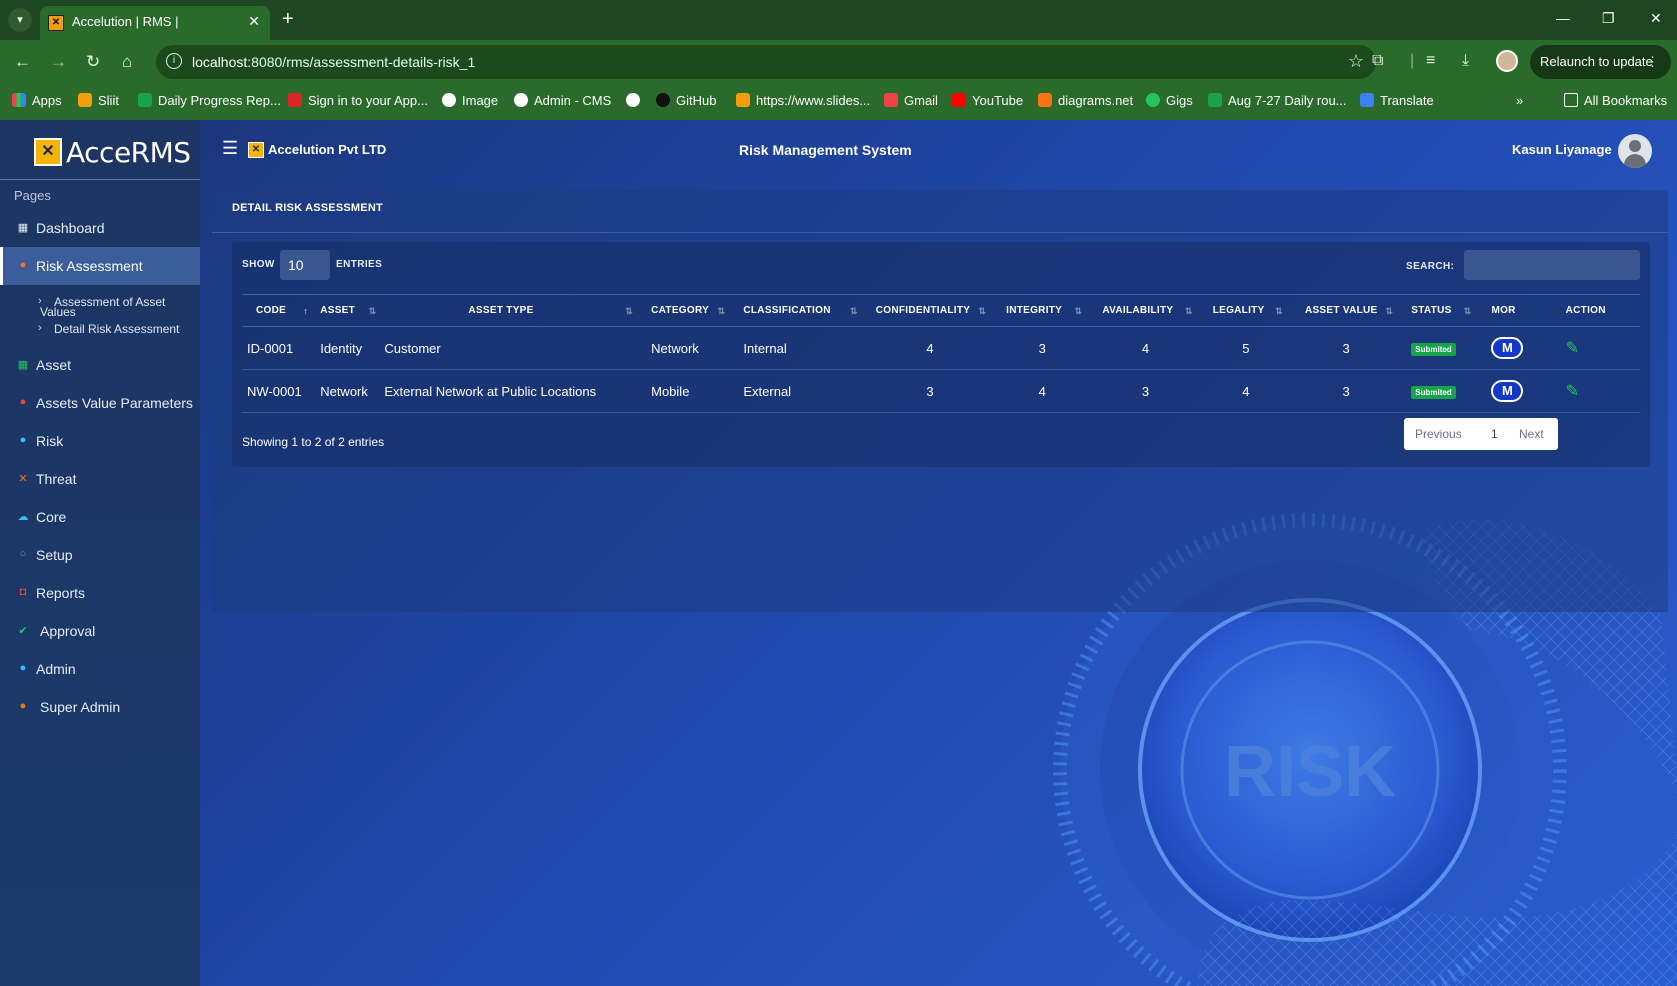 Image resolution: width=1677 pixels, height=986 pixels. What do you see at coordinates (23, 631) in the screenshot?
I see `thumbs-up-icon: ✔` at bounding box center [23, 631].